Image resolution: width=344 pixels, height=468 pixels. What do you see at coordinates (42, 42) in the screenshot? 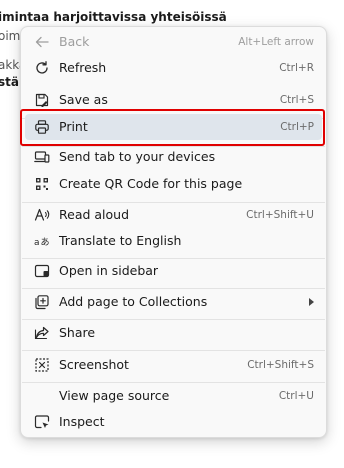
I see `back-arrow-icon` at bounding box center [42, 42].